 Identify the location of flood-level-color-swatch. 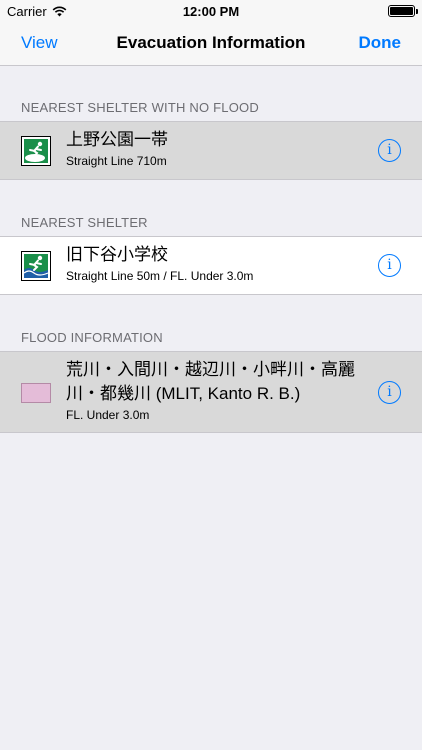
(36, 393).